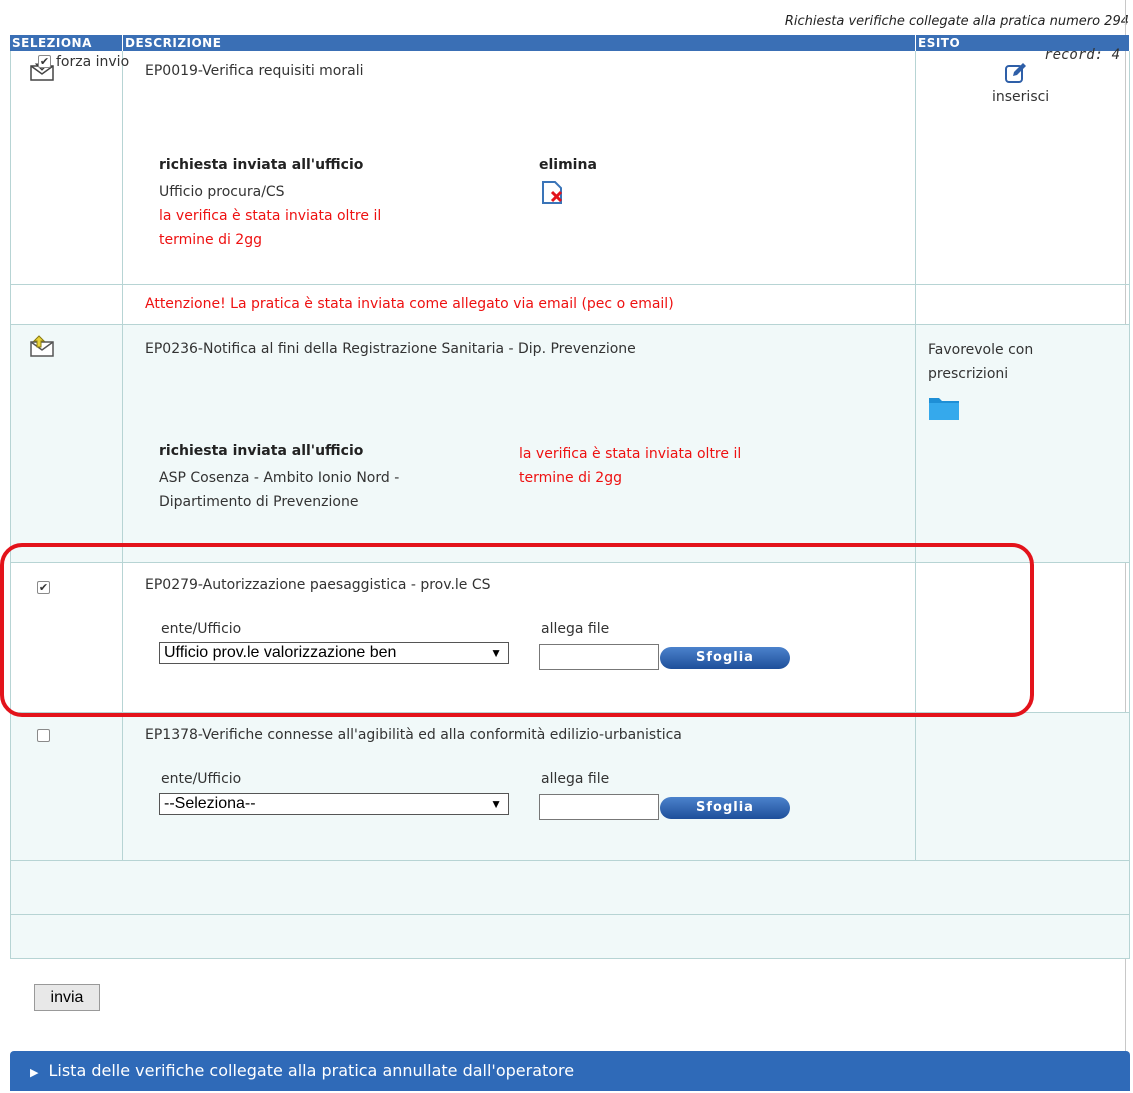 The height and width of the screenshot is (1093, 1133). Describe the element at coordinates (968, 374) in the screenshot. I see `esito-result-line2: prescrizioni` at that location.